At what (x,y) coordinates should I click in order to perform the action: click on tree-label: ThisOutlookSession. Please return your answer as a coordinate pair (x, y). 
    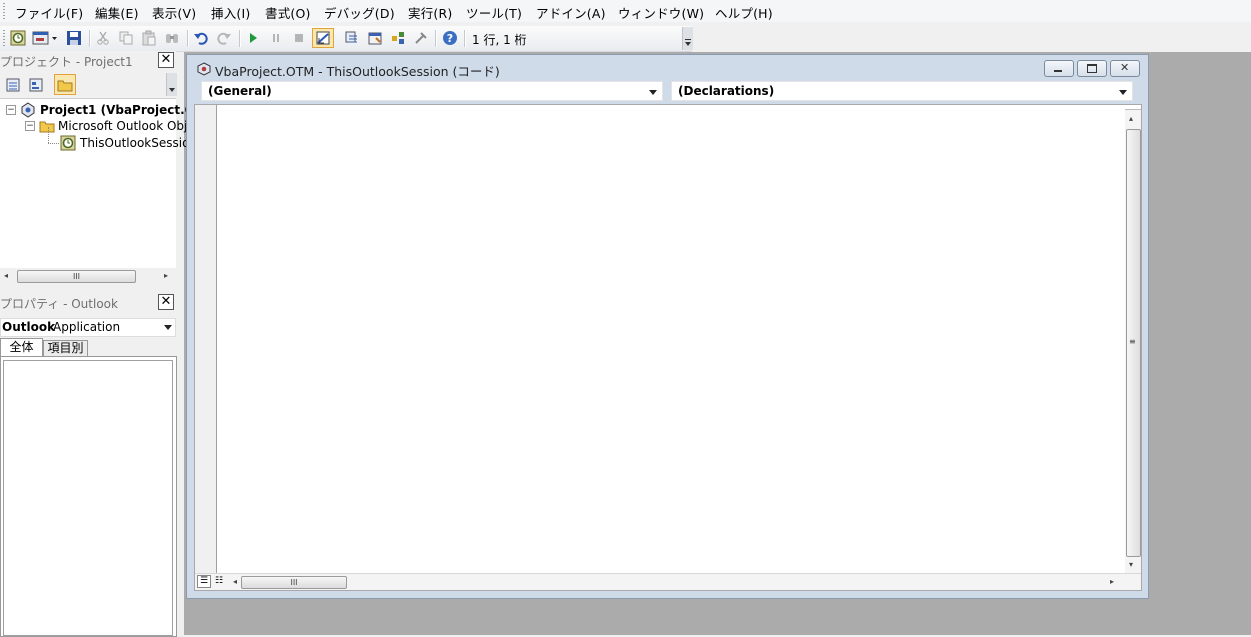
    Looking at the image, I should click on (139, 143).